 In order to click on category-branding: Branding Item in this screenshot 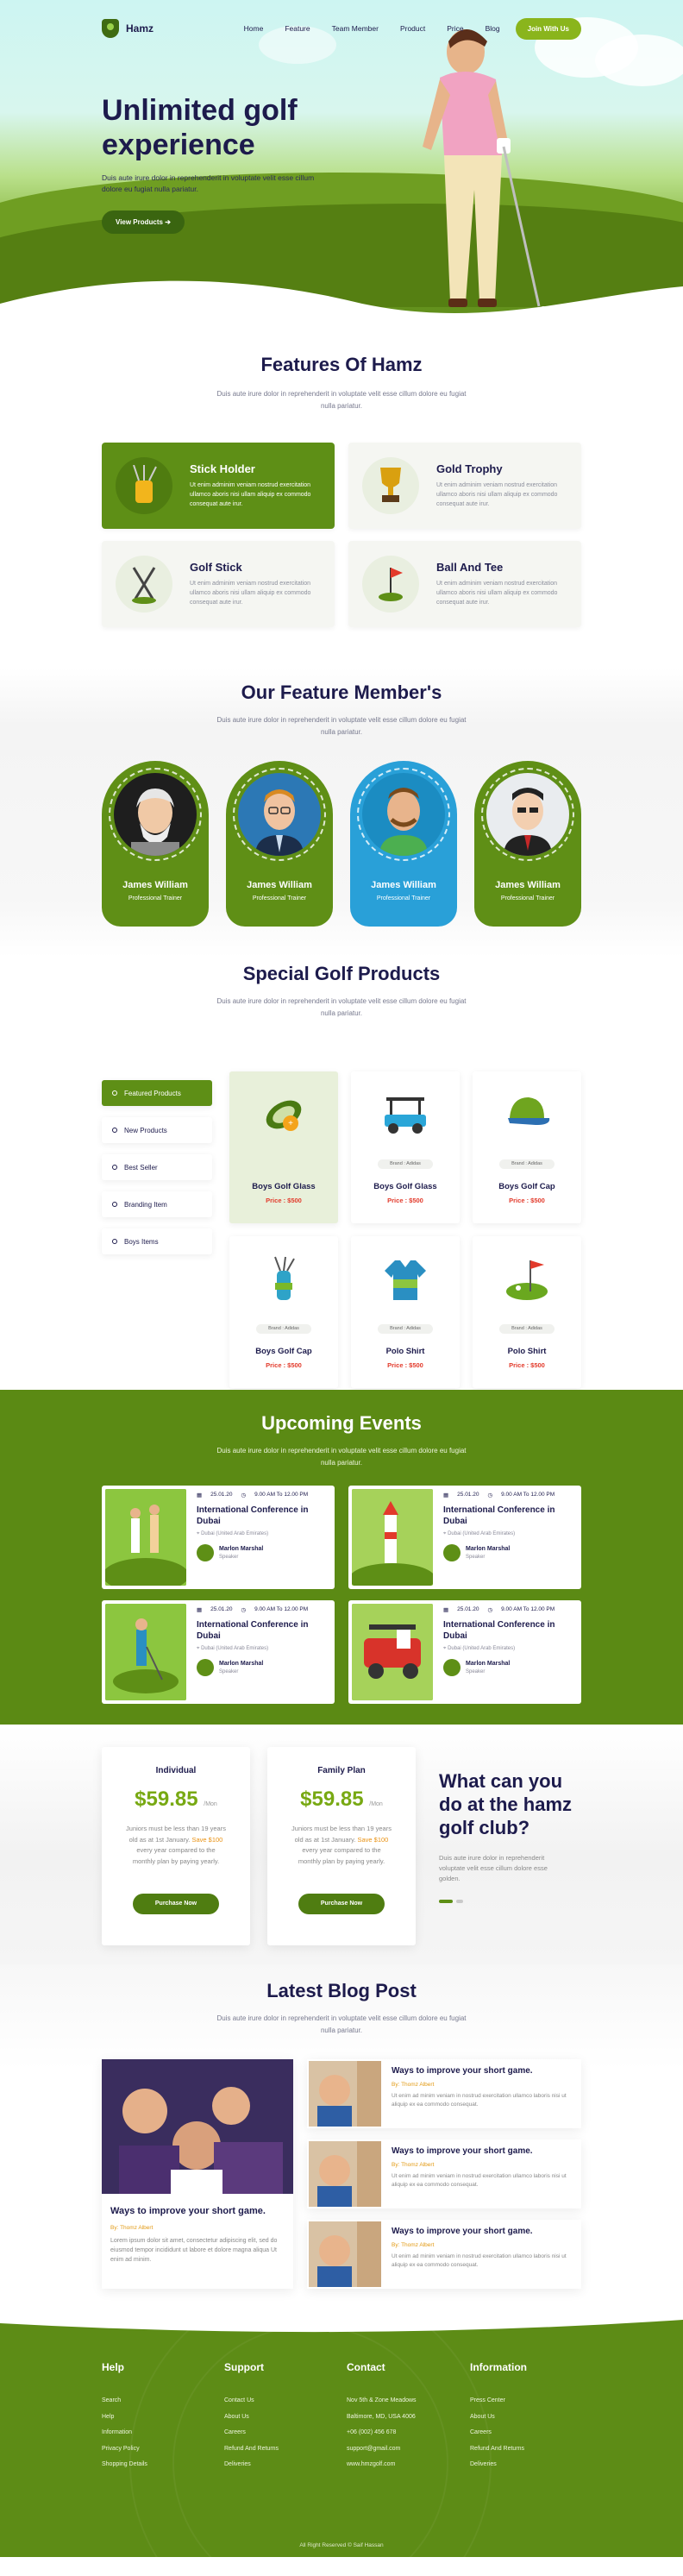, I will do `click(157, 1204)`.